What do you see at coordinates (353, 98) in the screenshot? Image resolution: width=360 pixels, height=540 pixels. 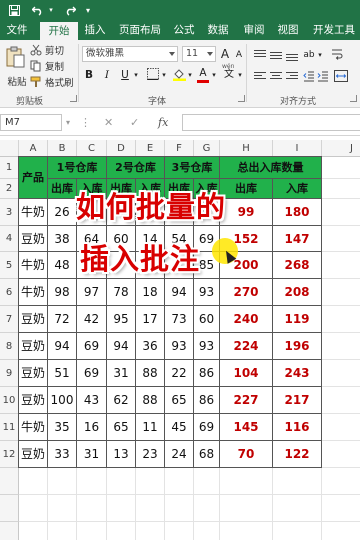 I see `alignment-dialog-launcher-icon` at bounding box center [353, 98].